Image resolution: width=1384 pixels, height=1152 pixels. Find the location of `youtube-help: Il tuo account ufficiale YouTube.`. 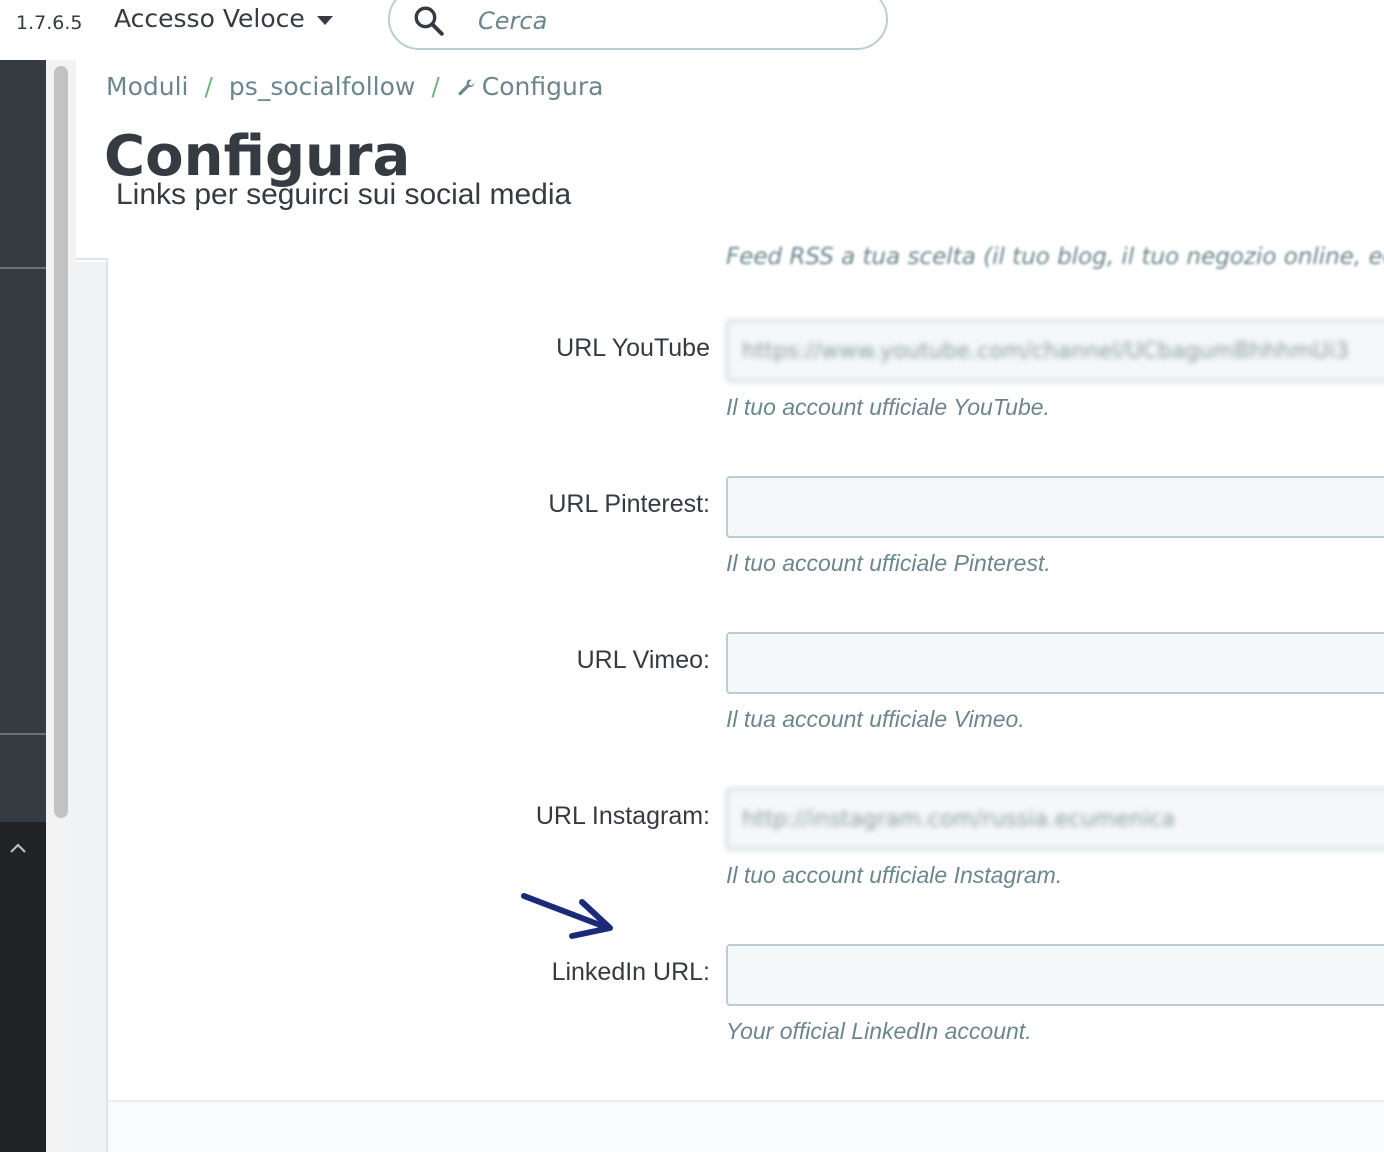

youtube-help: Il tuo account ufficiale YouTube. is located at coordinates (888, 407).